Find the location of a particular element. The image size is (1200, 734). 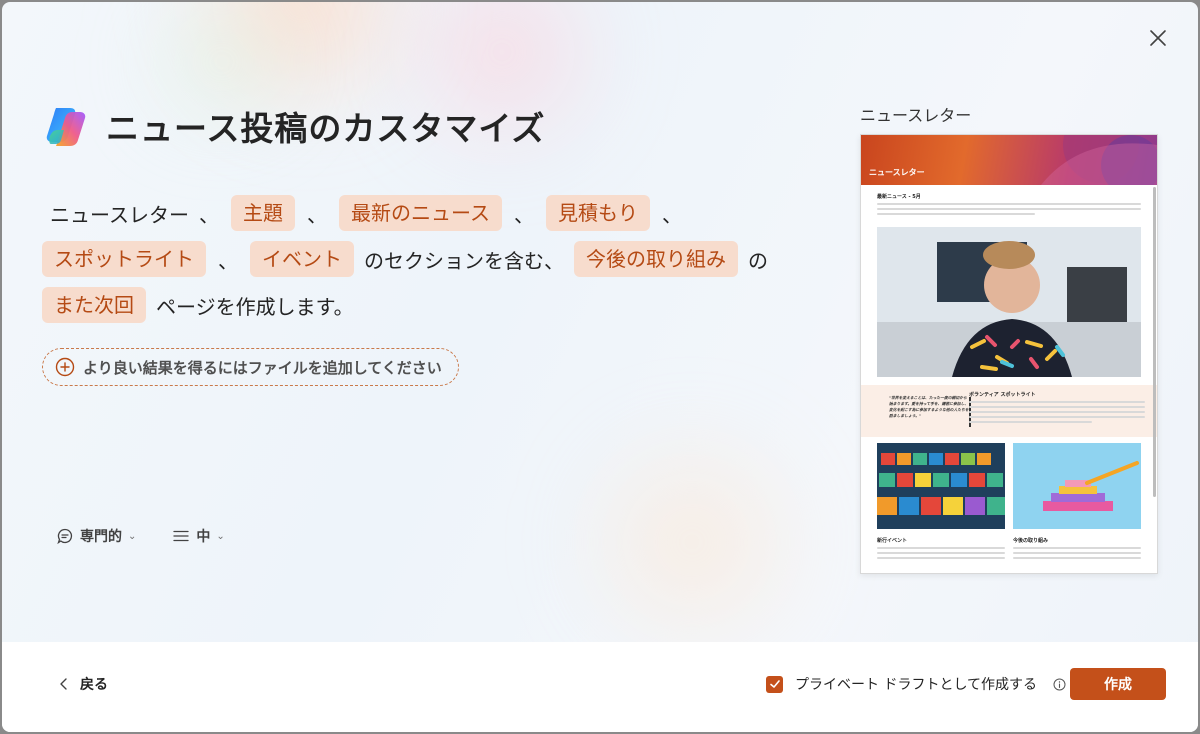

chip-event: イベント is located at coordinates (302, 259).